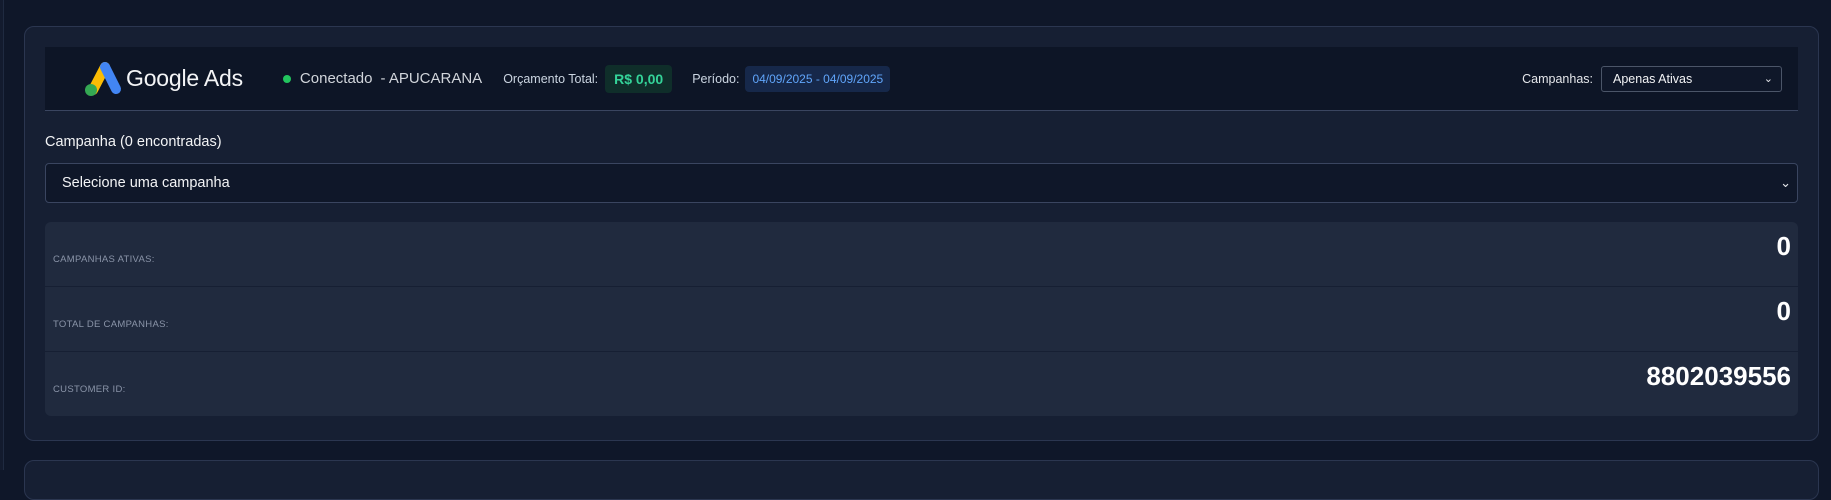 The height and width of the screenshot is (500, 1831). Describe the element at coordinates (103, 78) in the screenshot. I see `google-ads-logo-icon` at that location.